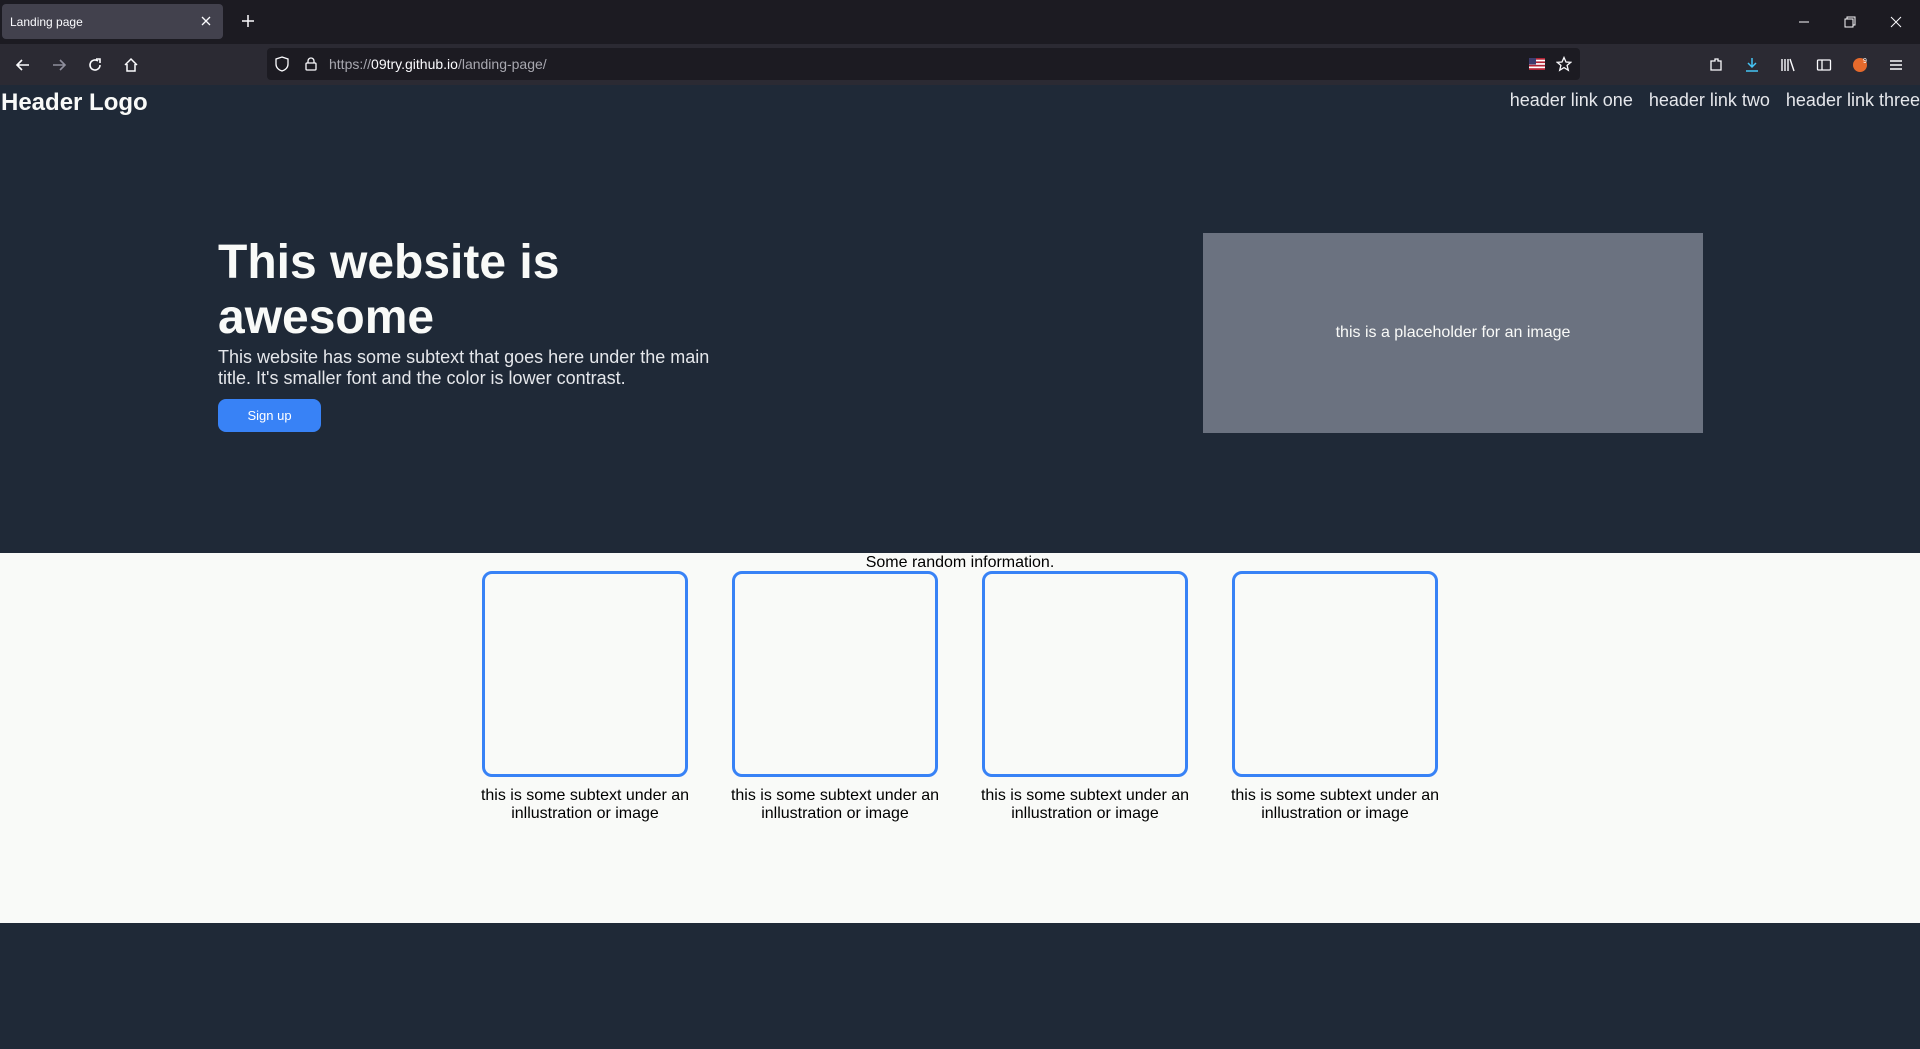 The image size is (1920, 1049). What do you see at coordinates (1752, 65) in the screenshot?
I see `download-icon` at bounding box center [1752, 65].